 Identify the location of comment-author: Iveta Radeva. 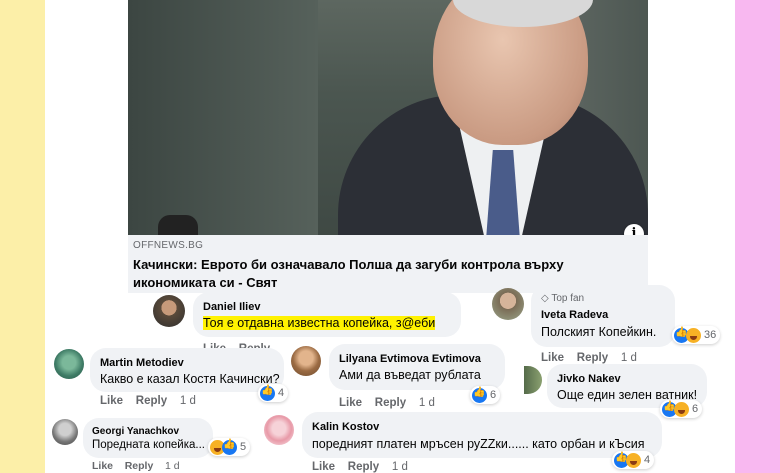
(574, 315).